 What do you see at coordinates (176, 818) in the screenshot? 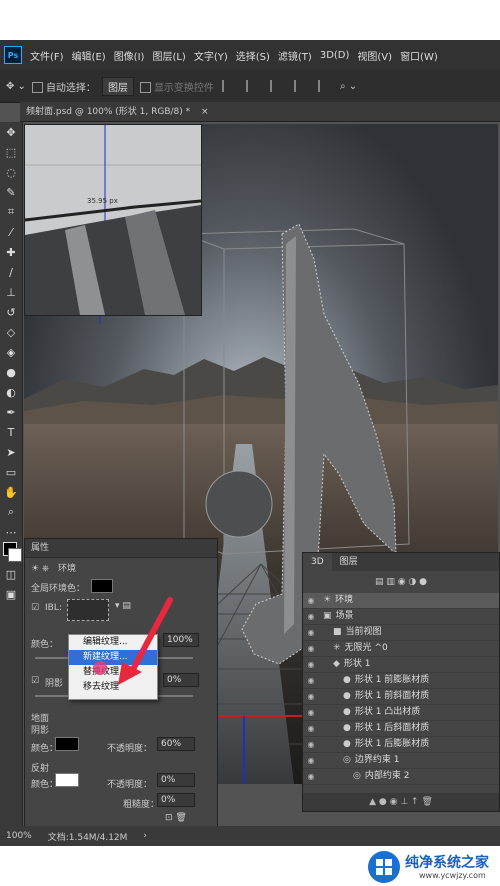
I see `panel-footer-icons: ⊡ 🗑` at bounding box center [176, 818].